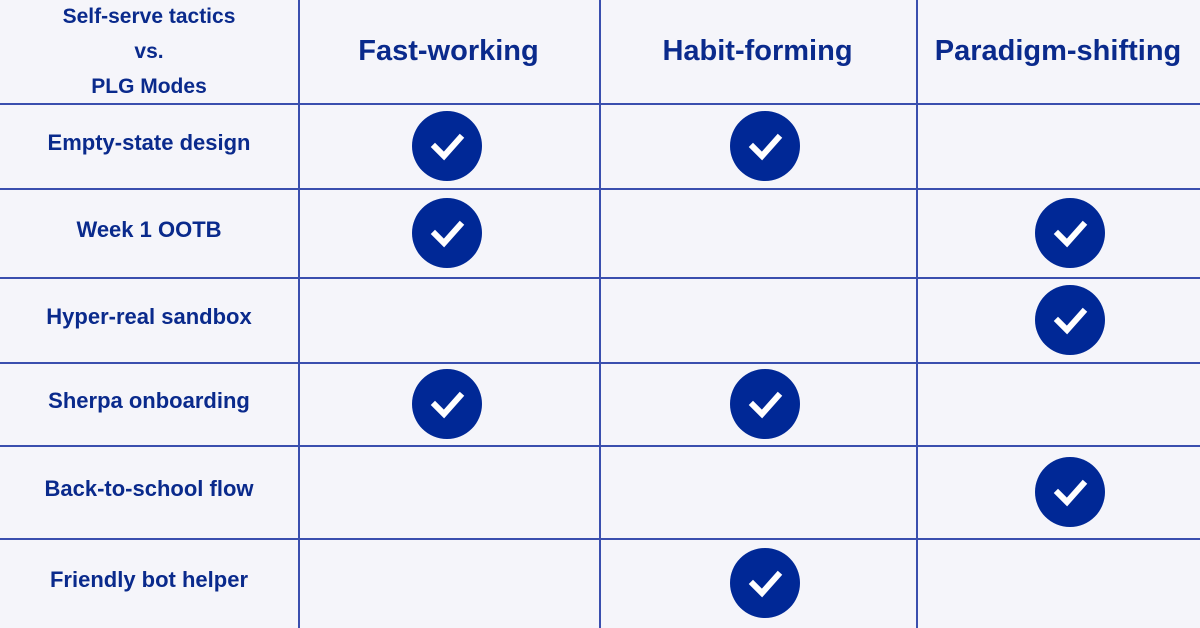  What do you see at coordinates (149, 316) in the screenshot?
I see `row-label: Hyper-real sandbox` at bounding box center [149, 316].